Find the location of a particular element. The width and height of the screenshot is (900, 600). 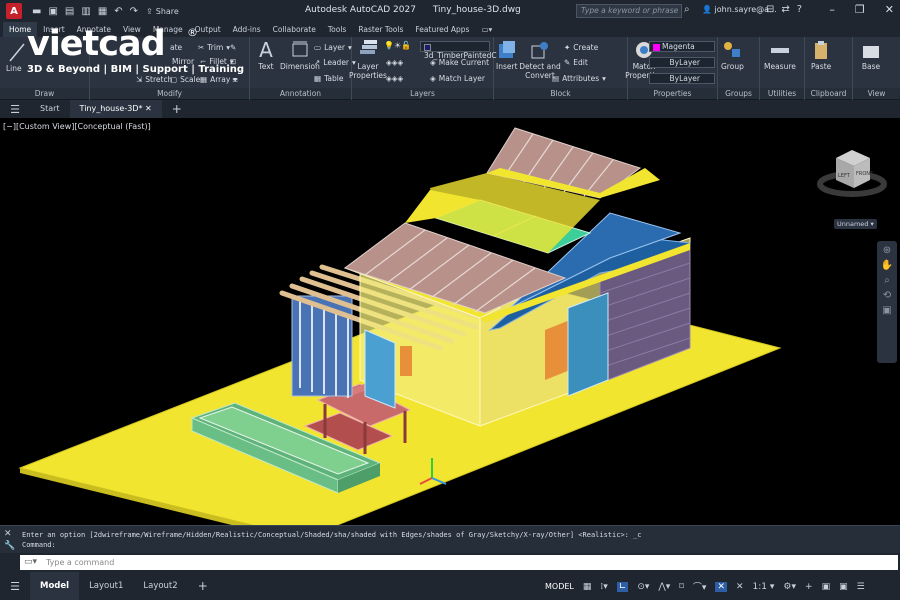

quick-access-toolbar: ▬ ▣ ▤ ▥ ▦ ↶ ↷ is located at coordinates (85, 11).